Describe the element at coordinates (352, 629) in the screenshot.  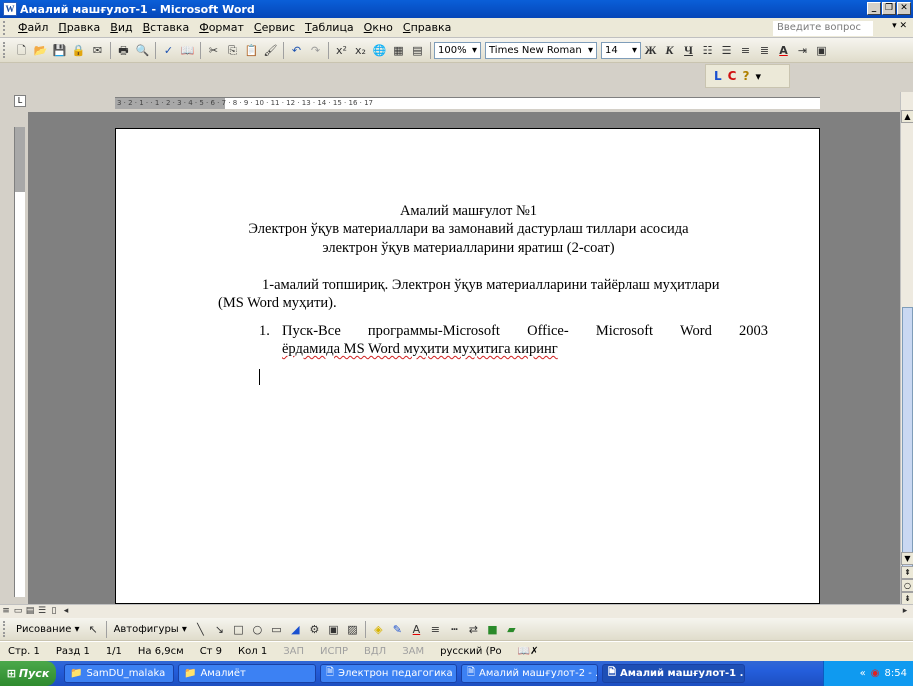
I see `picture-icon: ▨` at that location.